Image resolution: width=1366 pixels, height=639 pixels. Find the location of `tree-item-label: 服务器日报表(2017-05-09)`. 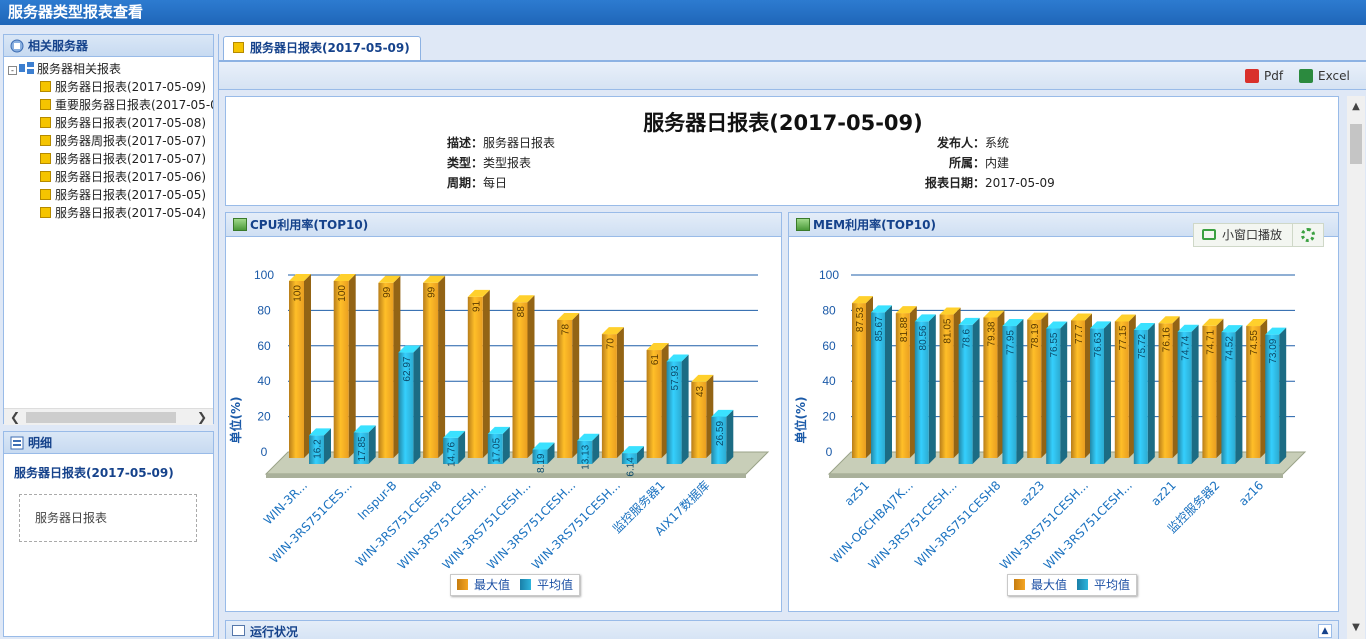

tree-item-label: 服务器日报表(2017-05-09) is located at coordinates (131, 87).